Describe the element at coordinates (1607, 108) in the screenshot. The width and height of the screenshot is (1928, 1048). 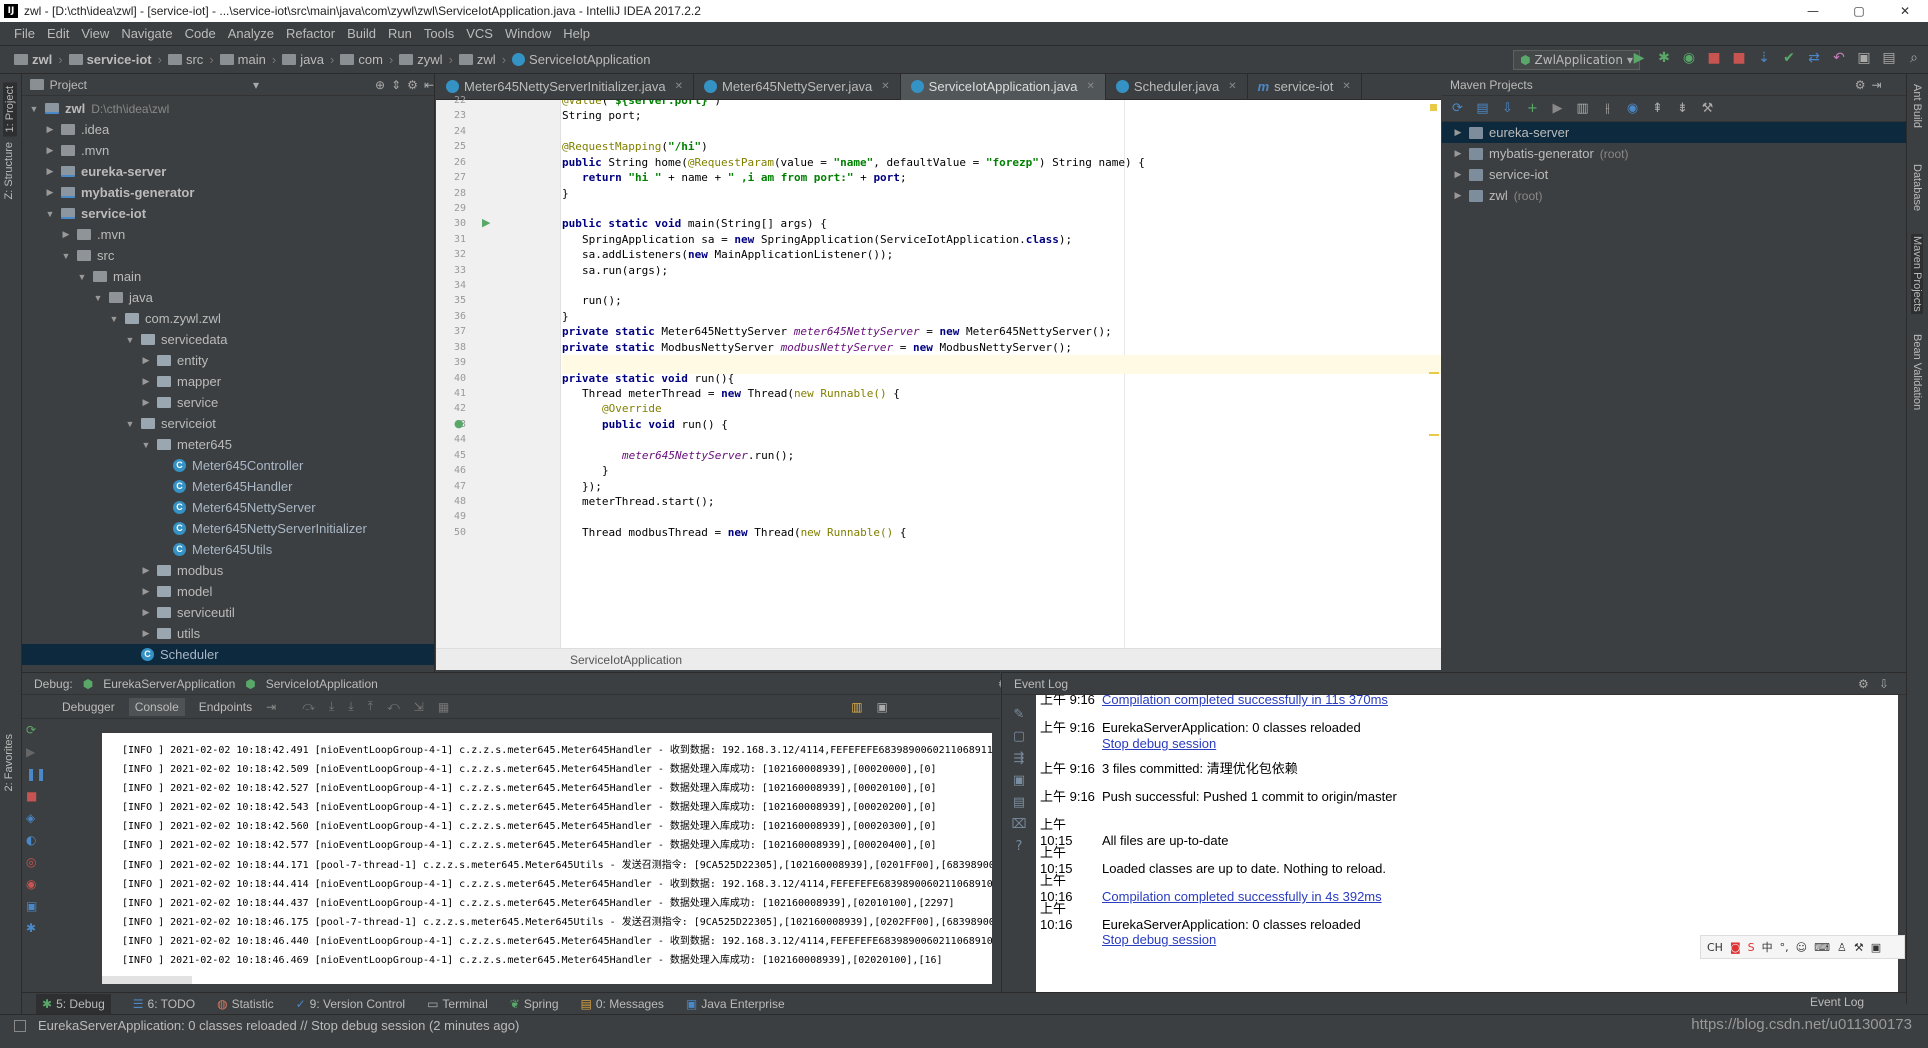
I see `skip-tests-icon: ⫲` at that location.